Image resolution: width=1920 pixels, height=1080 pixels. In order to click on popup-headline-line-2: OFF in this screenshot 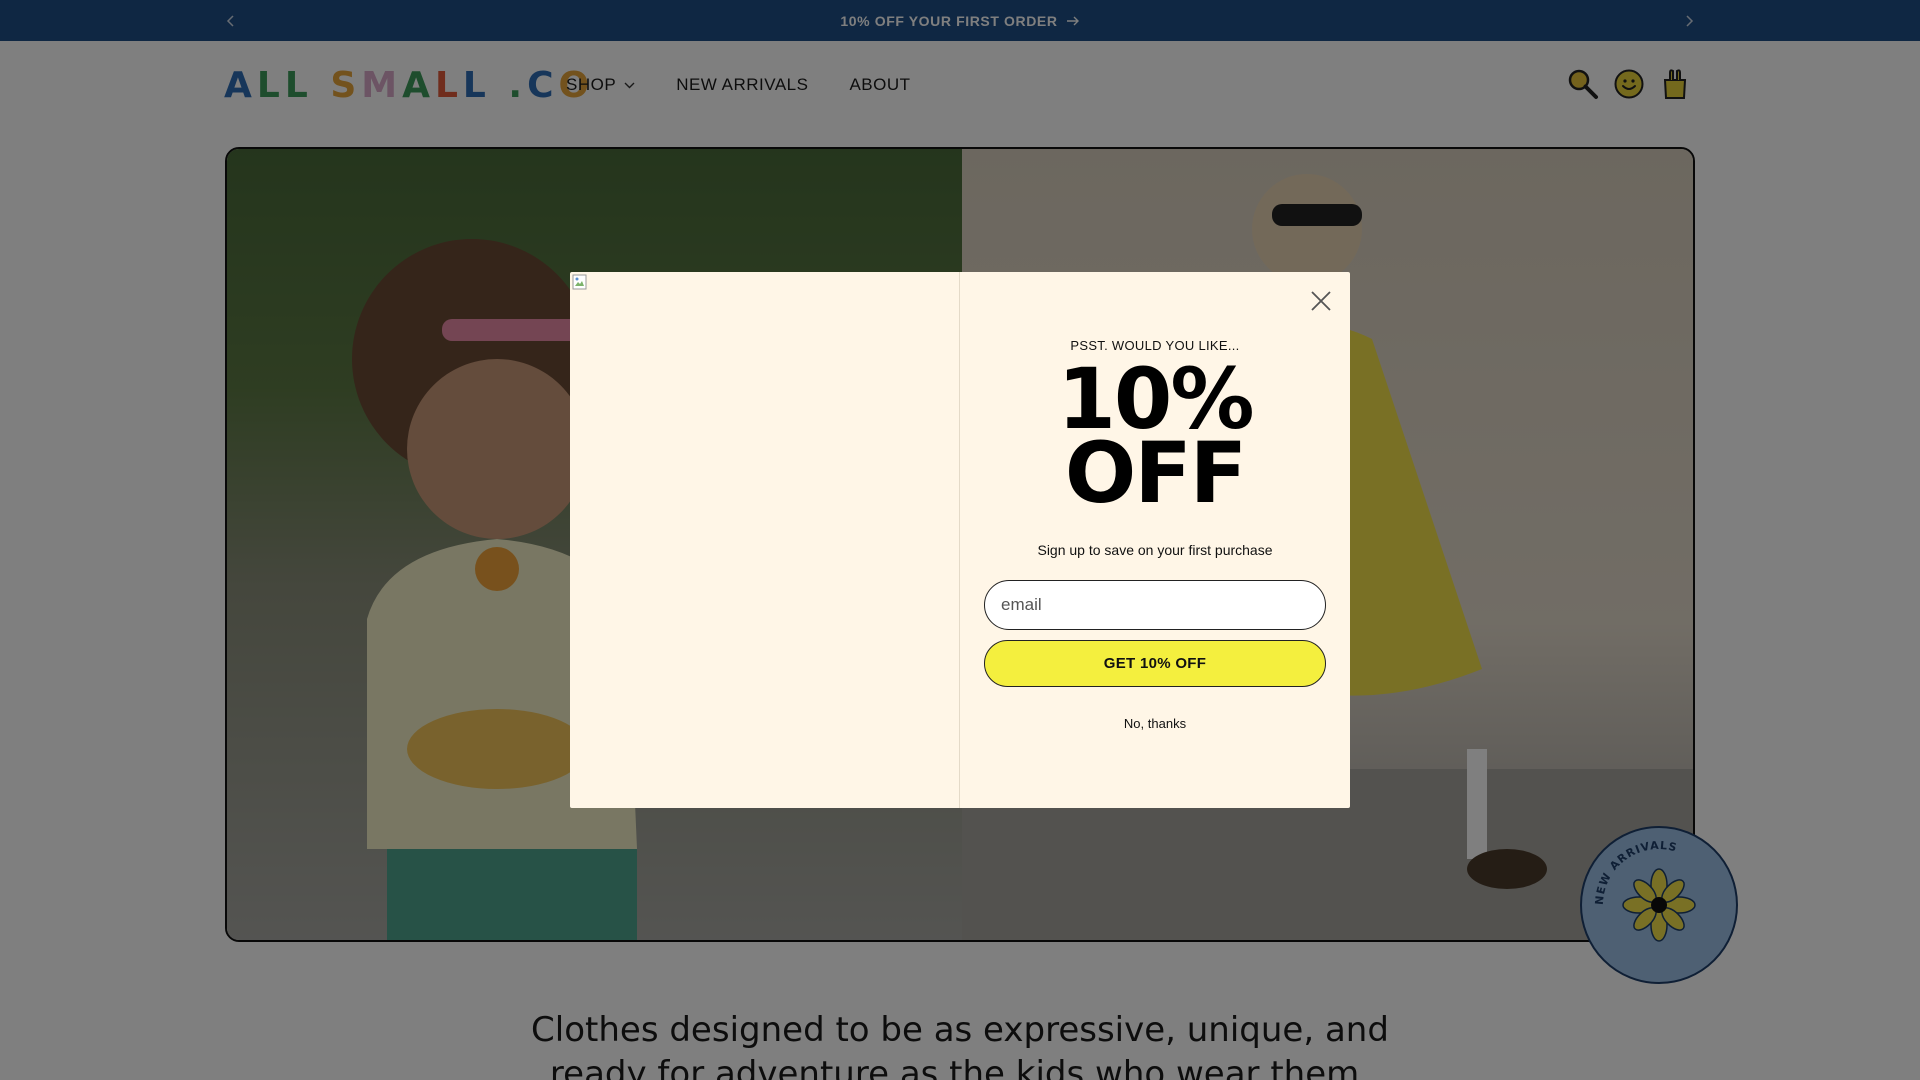, I will do `click(1155, 473)`.